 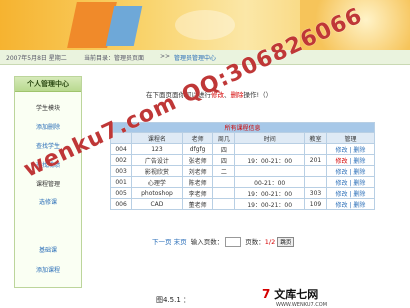 What do you see at coordinates (315, 160) in the screenshot?
I see `cell-room: 201` at bounding box center [315, 160].